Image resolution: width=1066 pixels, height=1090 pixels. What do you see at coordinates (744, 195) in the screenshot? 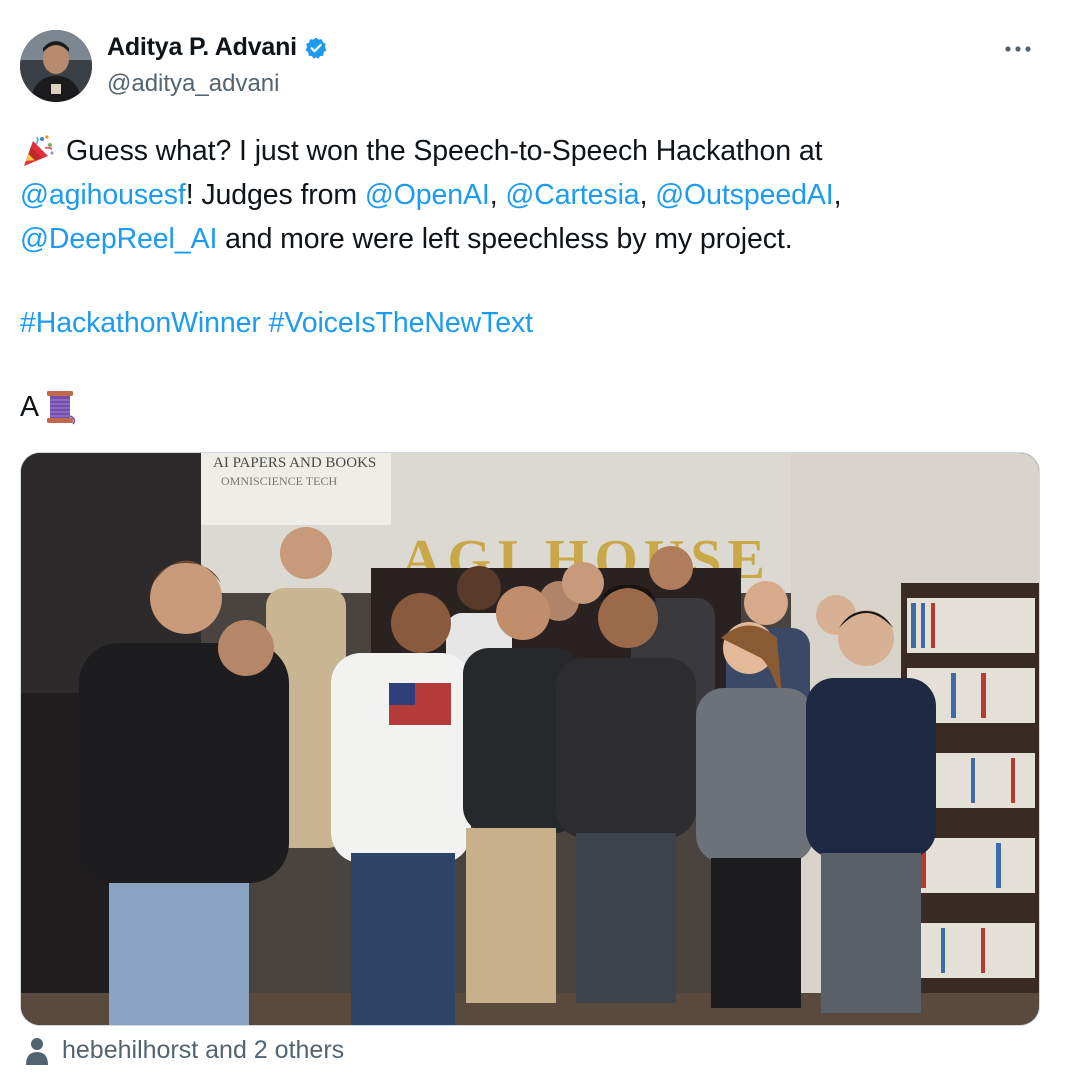
I see `mention-outspeedai: @OutspeedAI` at bounding box center [744, 195].